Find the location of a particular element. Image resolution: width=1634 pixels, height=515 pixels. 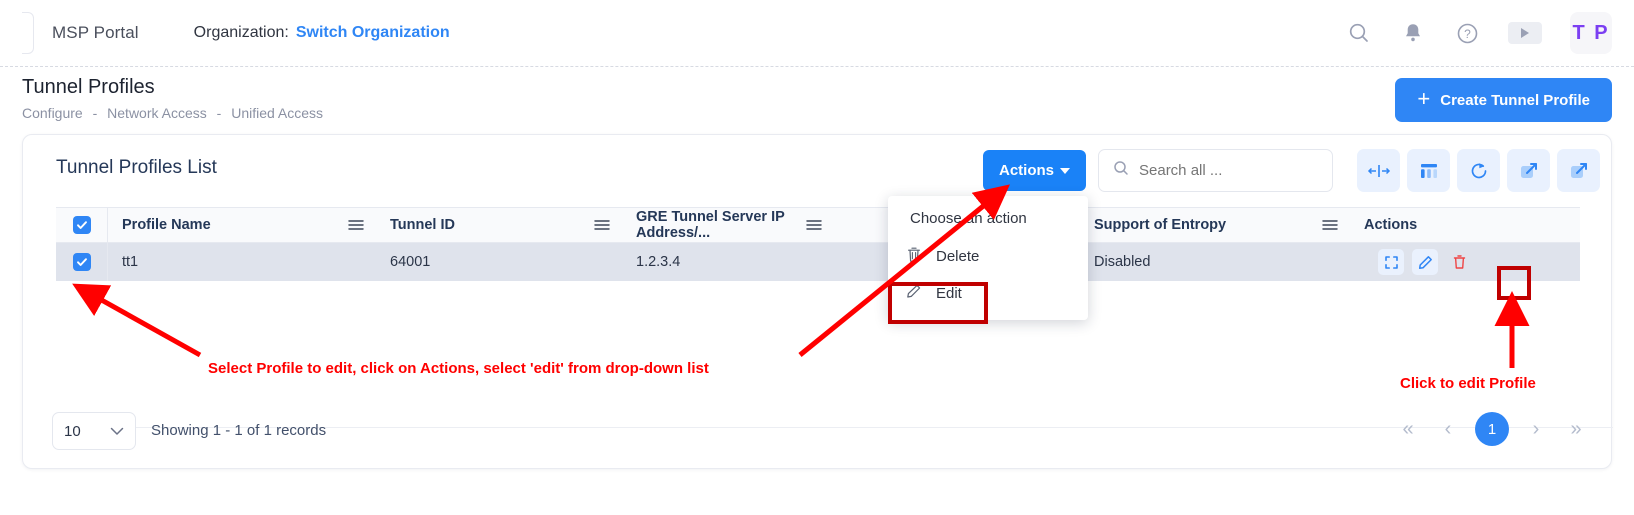

actions-dropdown-menu: Choose an action Delete Edit is located at coordinates (988, 258).